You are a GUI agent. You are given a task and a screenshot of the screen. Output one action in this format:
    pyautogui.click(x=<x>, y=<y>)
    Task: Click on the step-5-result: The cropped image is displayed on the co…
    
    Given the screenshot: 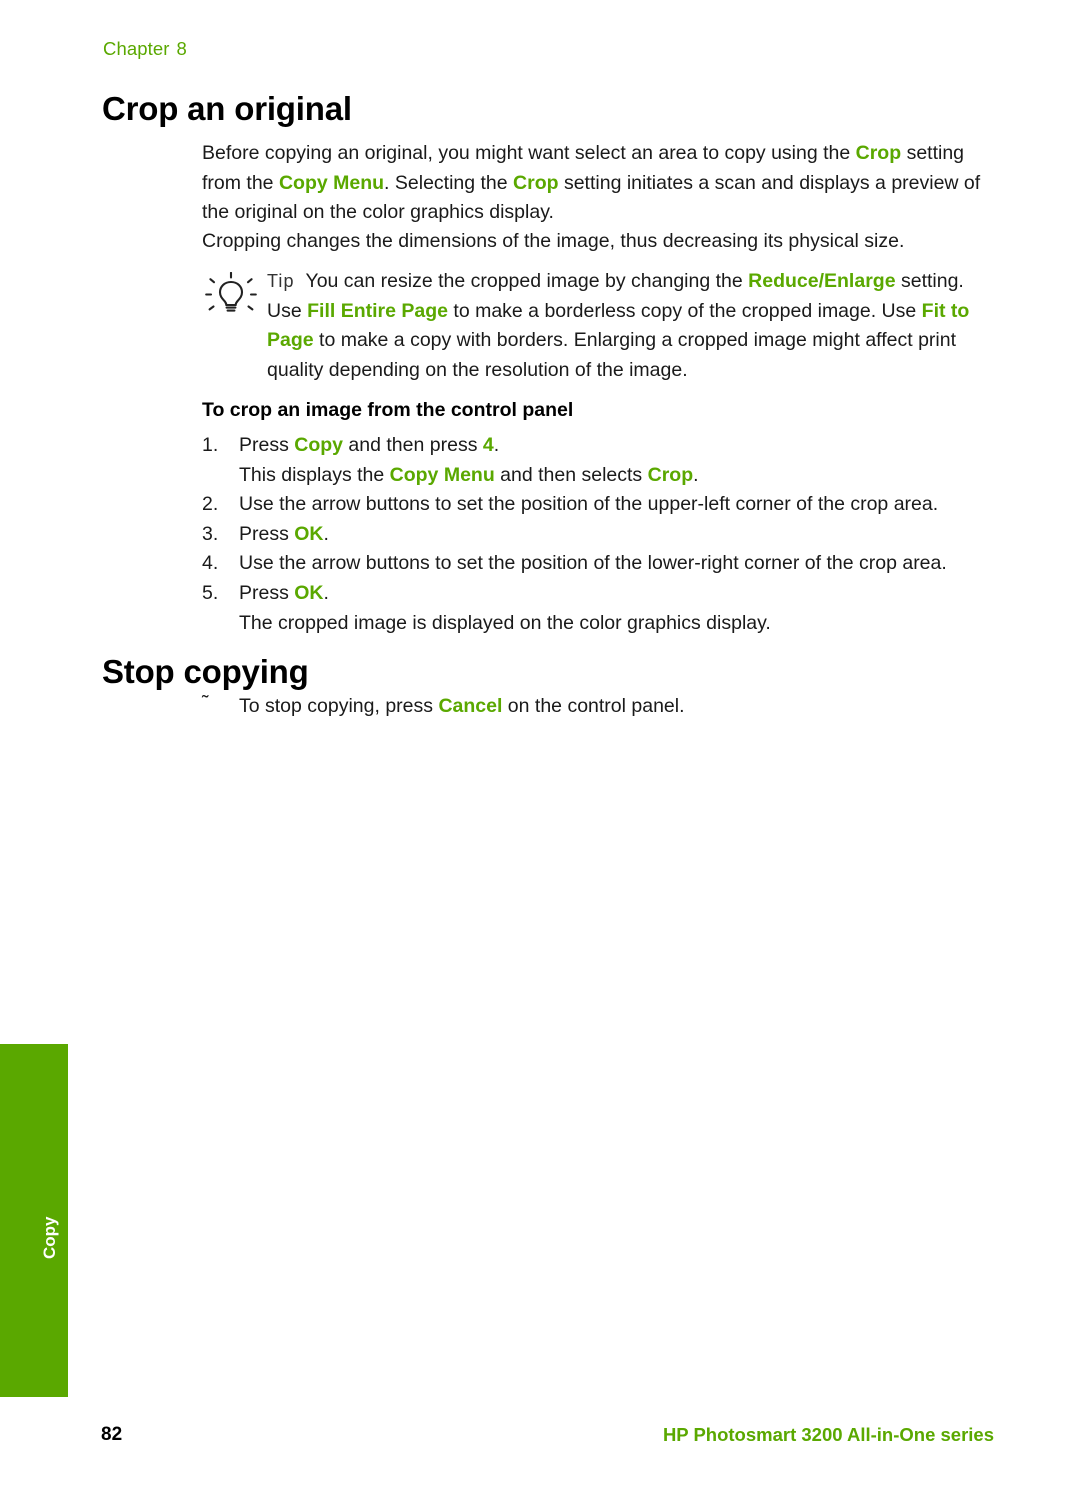 What is the action you would take?
    pyautogui.click(x=505, y=622)
    